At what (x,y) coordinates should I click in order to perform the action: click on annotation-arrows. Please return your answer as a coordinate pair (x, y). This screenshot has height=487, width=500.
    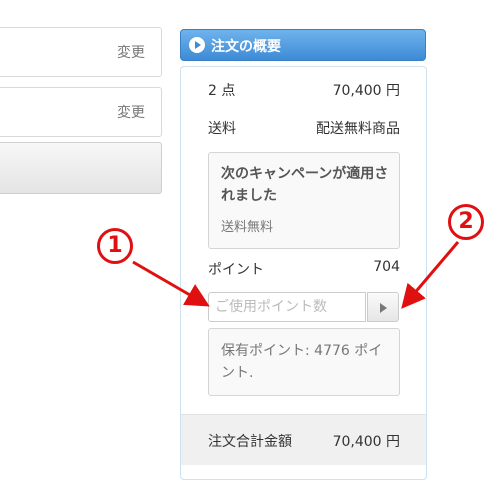
    Looking at the image, I should click on (296, 275).